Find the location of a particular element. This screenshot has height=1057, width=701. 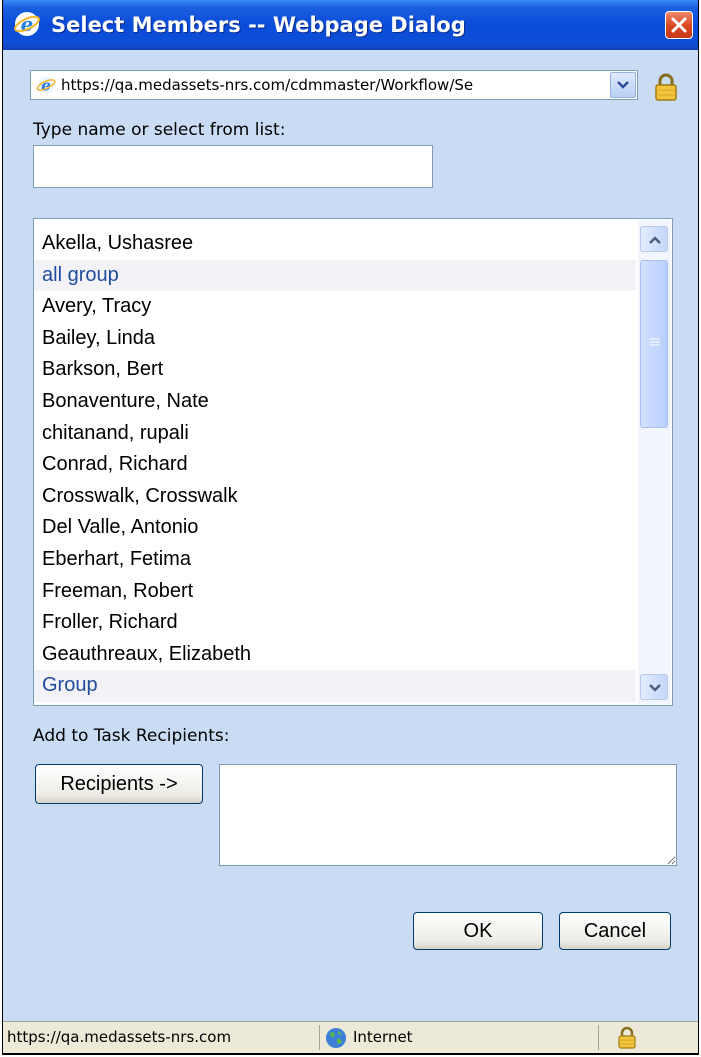

scroll-down-button is located at coordinates (654, 687).